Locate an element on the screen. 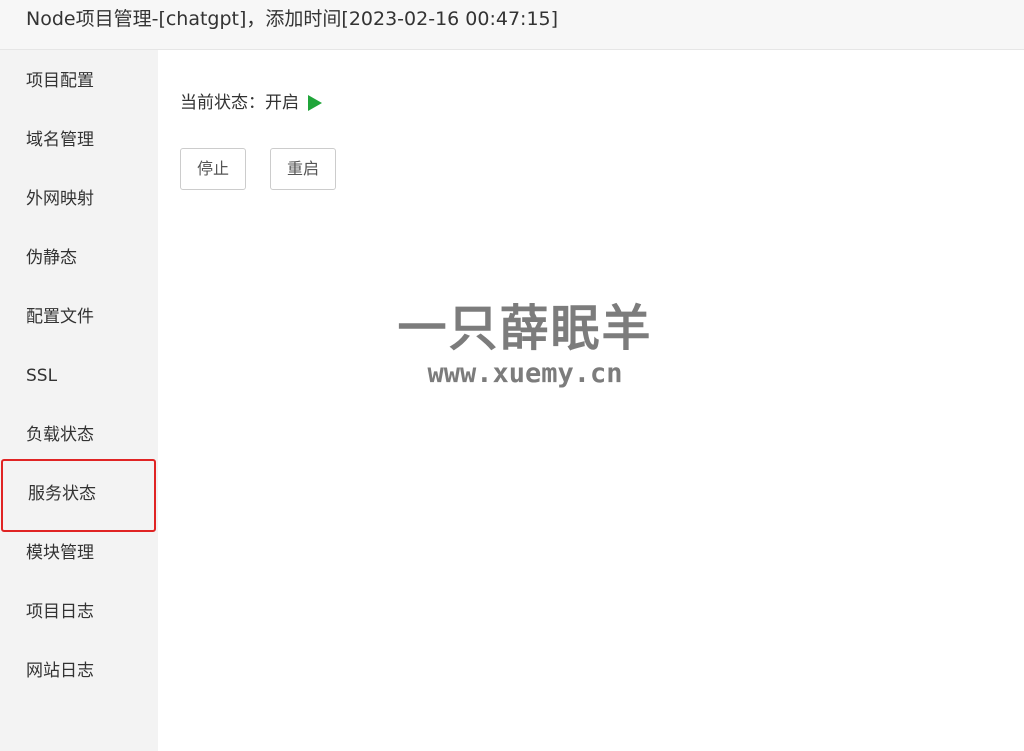 The image size is (1024, 751). sidebar-item-load-status: 负载状态 is located at coordinates (79, 435).